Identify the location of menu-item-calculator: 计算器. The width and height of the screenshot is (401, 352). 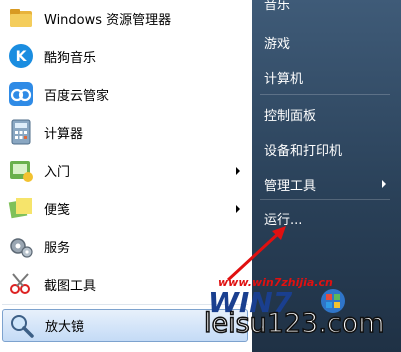
(124, 132).